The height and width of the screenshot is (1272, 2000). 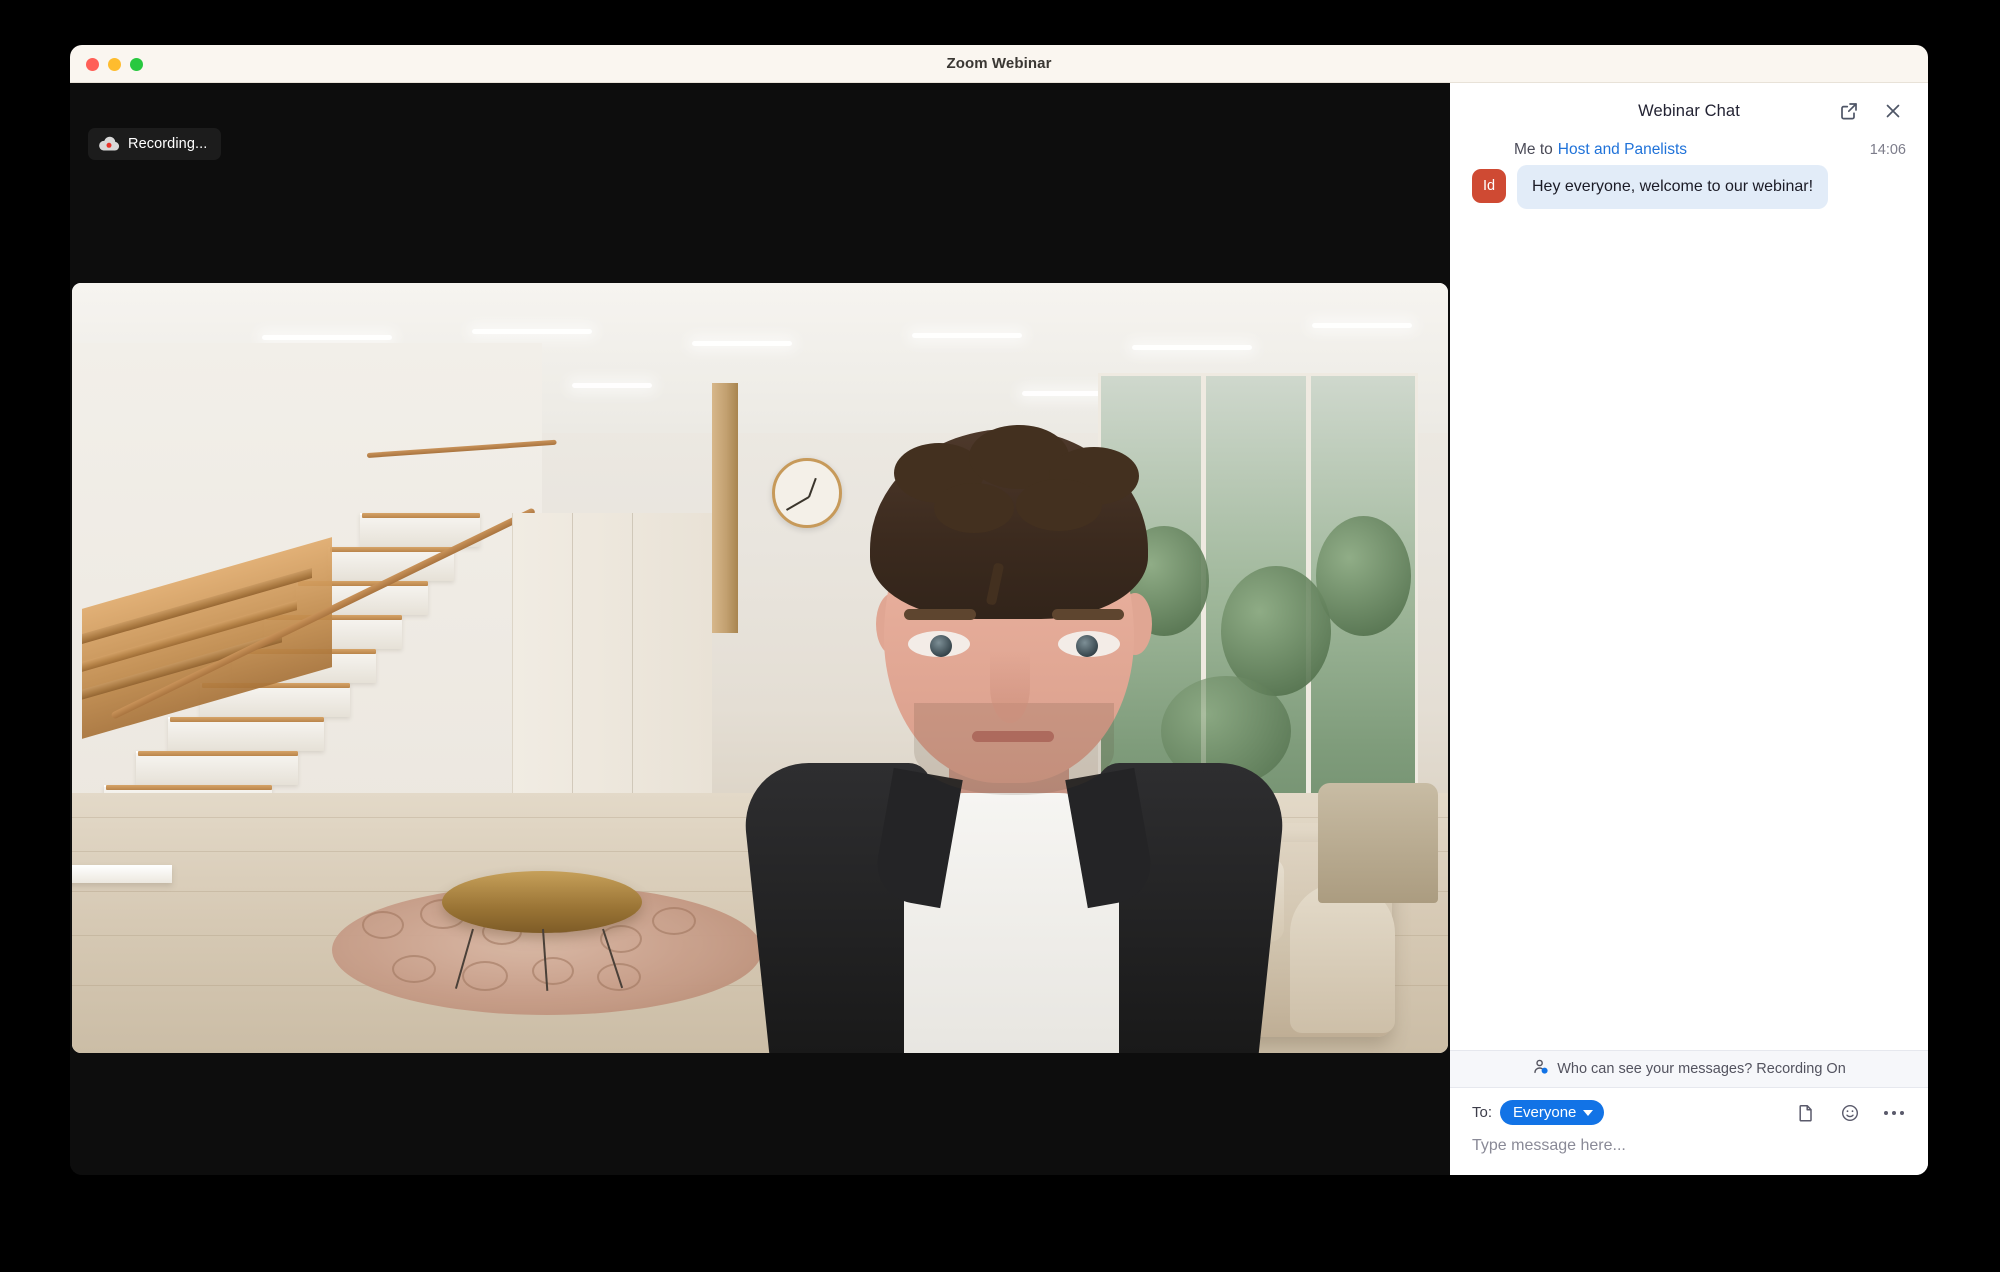 I want to click on coffee-table-decor, so click(x=542, y=902).